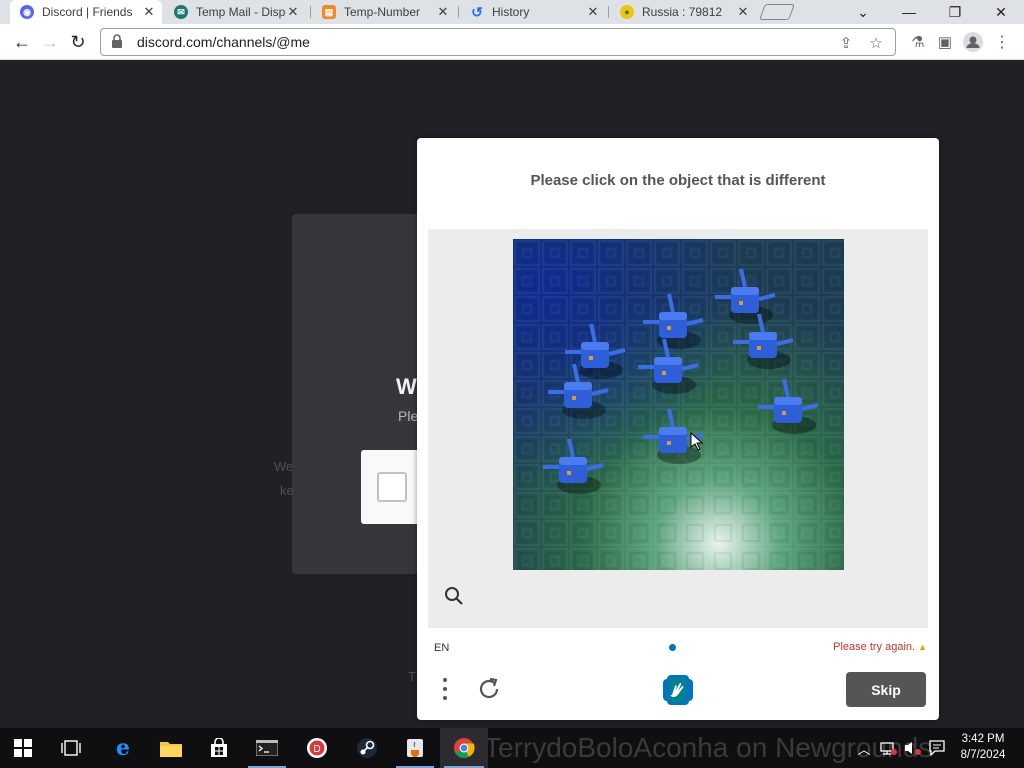 Image resolution: width=1024 pixels, height=768 pixels. Describe the element at coordinates (983, 755) in the screenshot. I see `clock-date: 8/7/2024` at that location.